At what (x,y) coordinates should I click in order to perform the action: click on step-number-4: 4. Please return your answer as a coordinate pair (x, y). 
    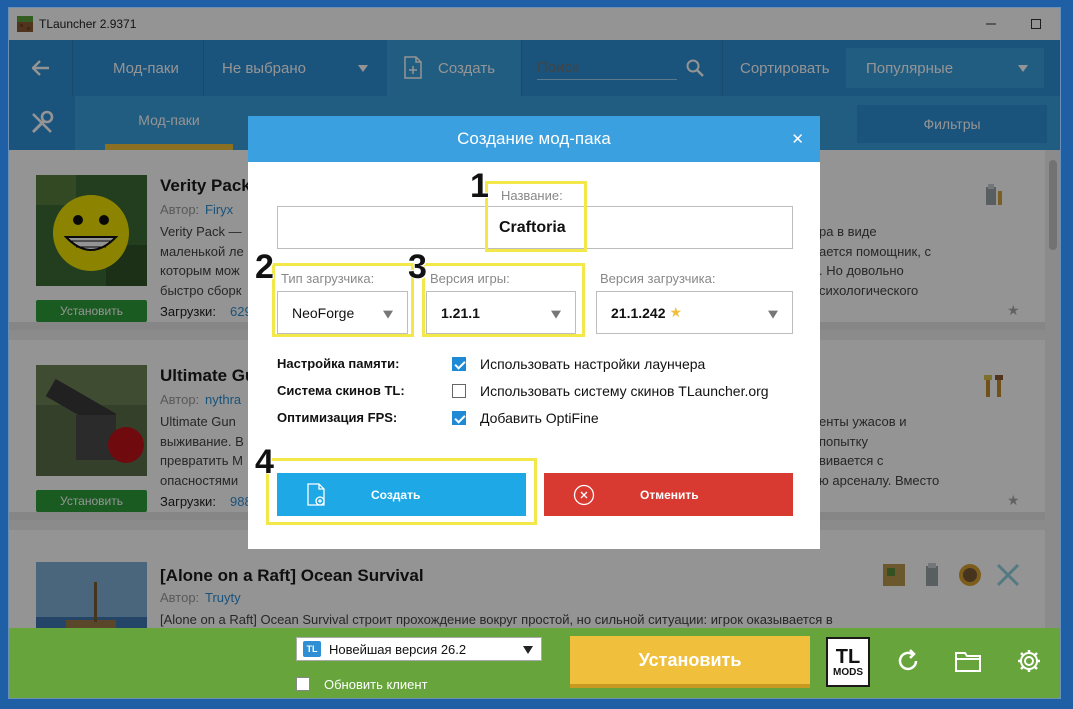
    Looking at the image, I should click on (264, 462).